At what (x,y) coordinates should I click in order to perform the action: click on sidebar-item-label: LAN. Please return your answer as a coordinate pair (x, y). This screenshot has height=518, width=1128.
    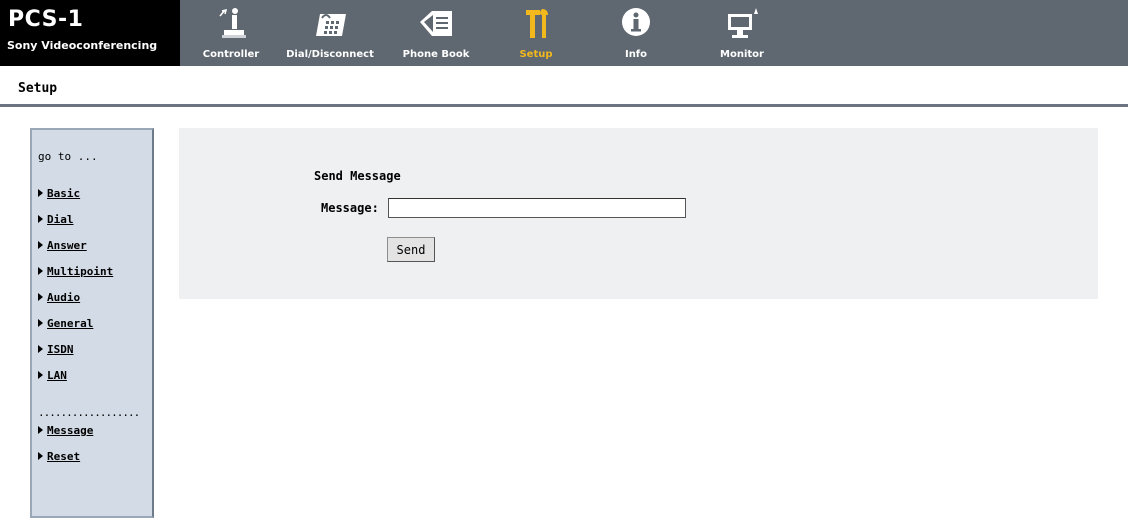
    Looking at the image, I should click on (57, 375).